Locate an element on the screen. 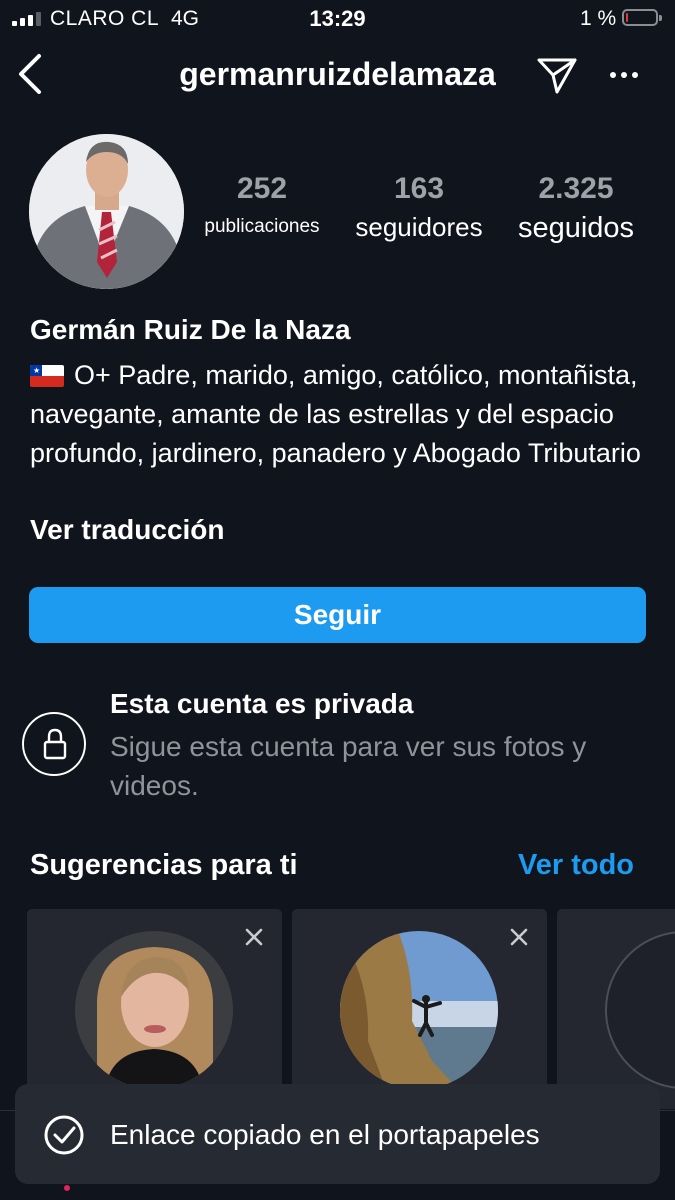 This screenshot has width=675, height=1200. following-label: seguidos is located at coordinates (576, 228).